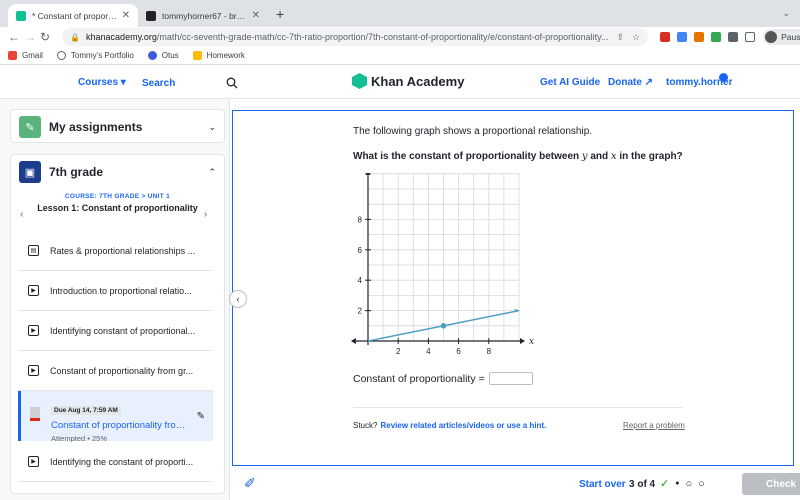 Image resolution: width=800 pixels, height=500 pixels. I want to click on tab-constant-proportionality: * Constant of proportionality fr ✕, so click(73, 15).